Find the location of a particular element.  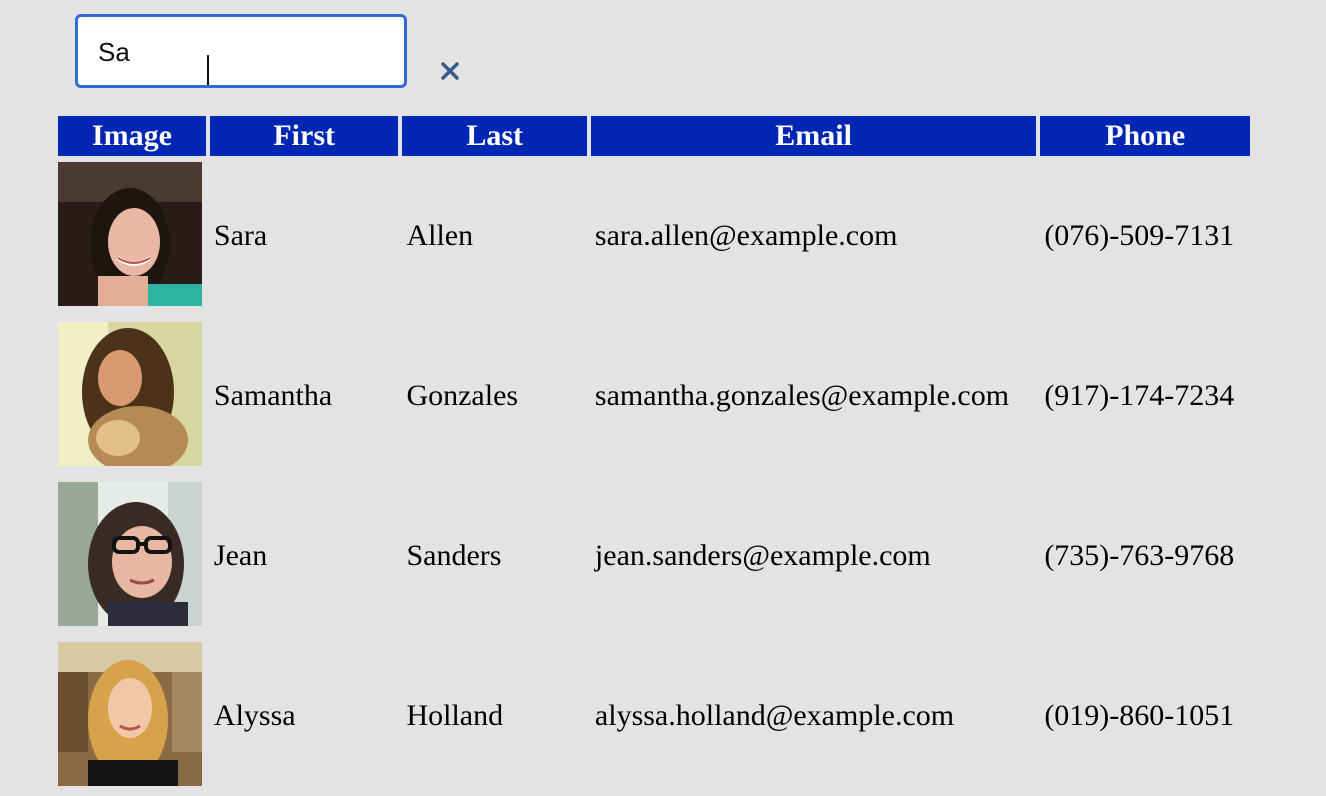

column-header-image: Image is located at coordinates (132, 136).